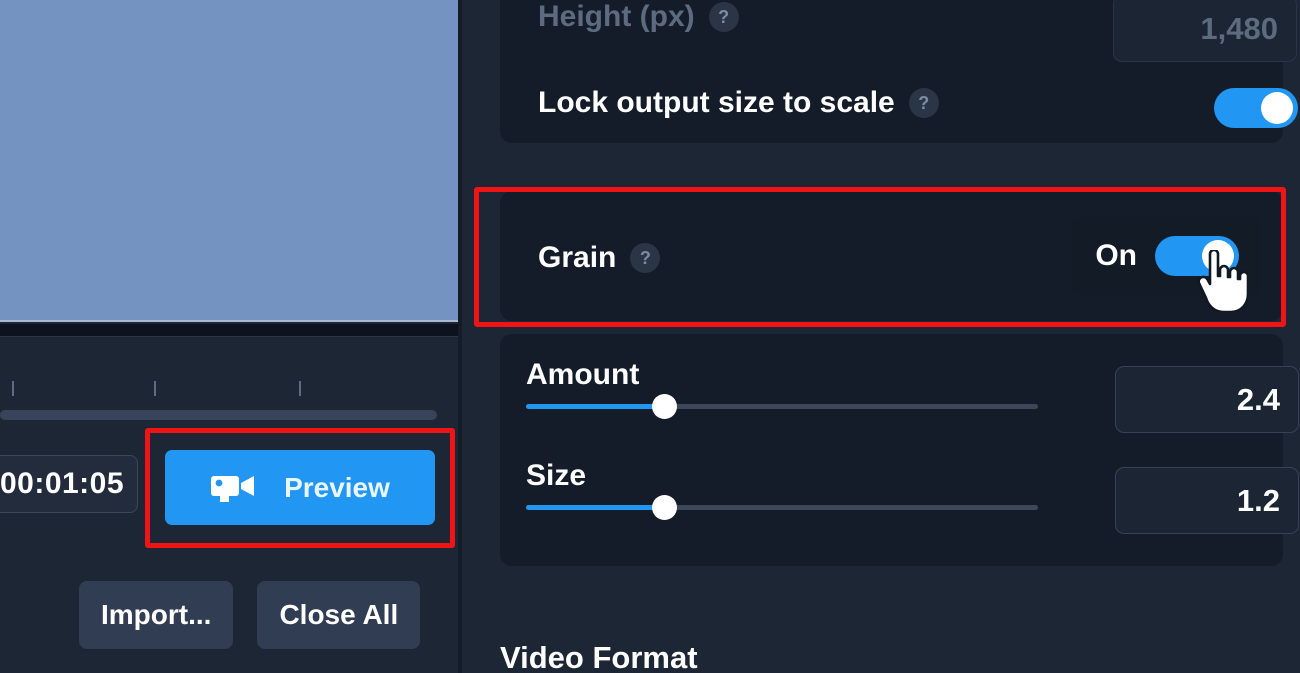 Image resolution: width=1300 pixels, height=673 pixels. I want to click on video-format-heading: Video Format, so click(599, 656).